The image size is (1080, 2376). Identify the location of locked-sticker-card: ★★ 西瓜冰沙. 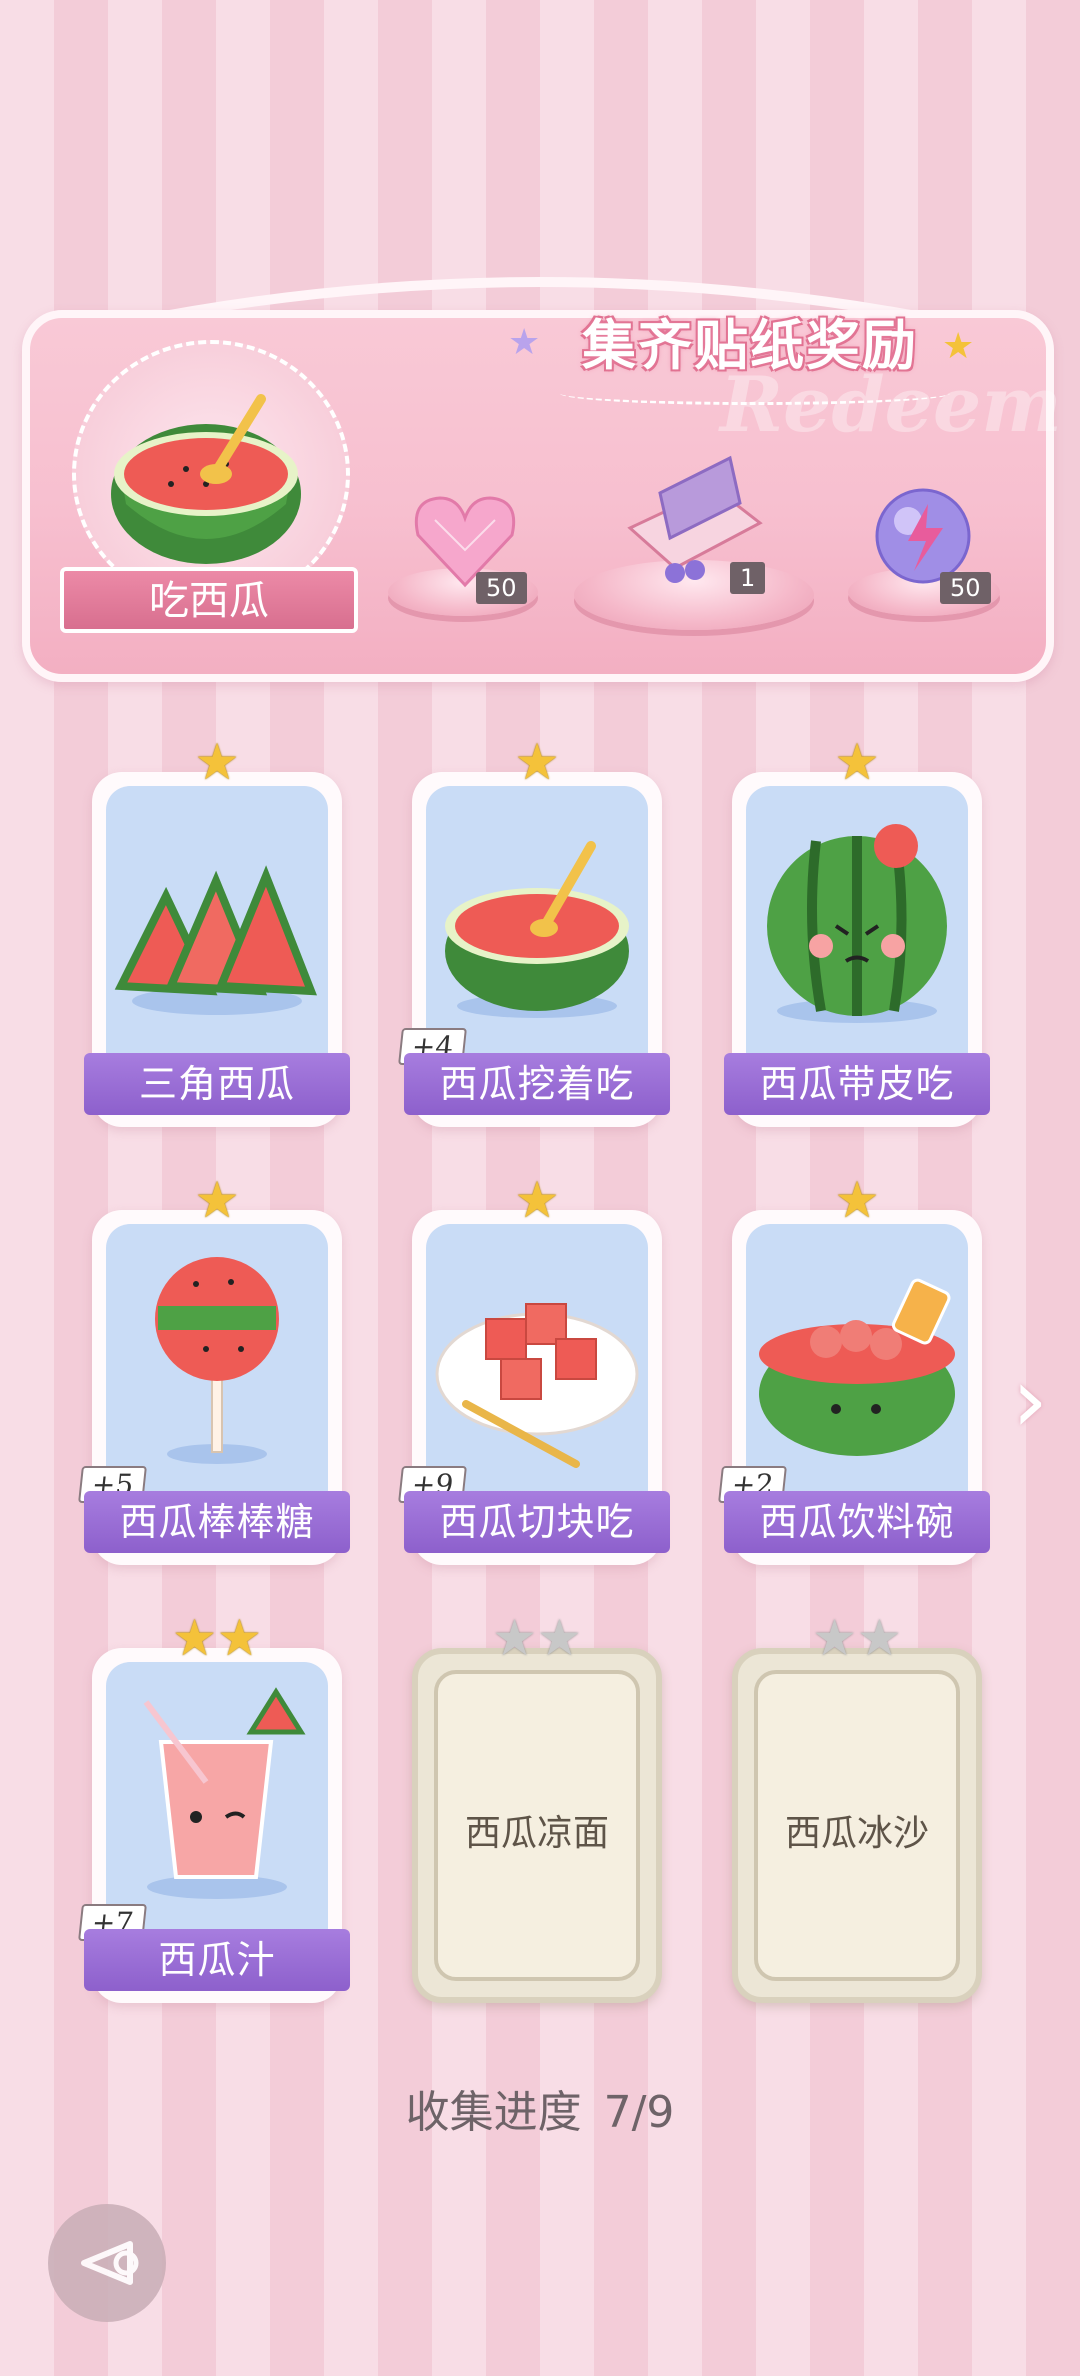
(857, 1806).